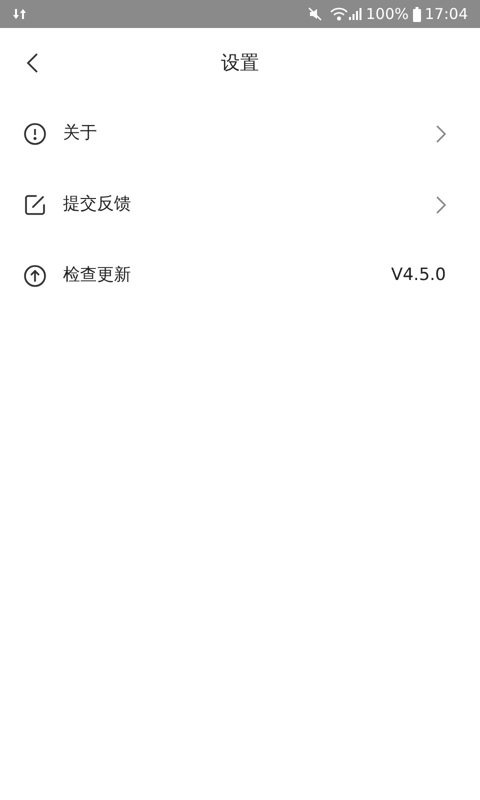  What do you see at coordinates (416, 14) in the screenshot?
I see `battery-icon` at bounding box center [416, 14].